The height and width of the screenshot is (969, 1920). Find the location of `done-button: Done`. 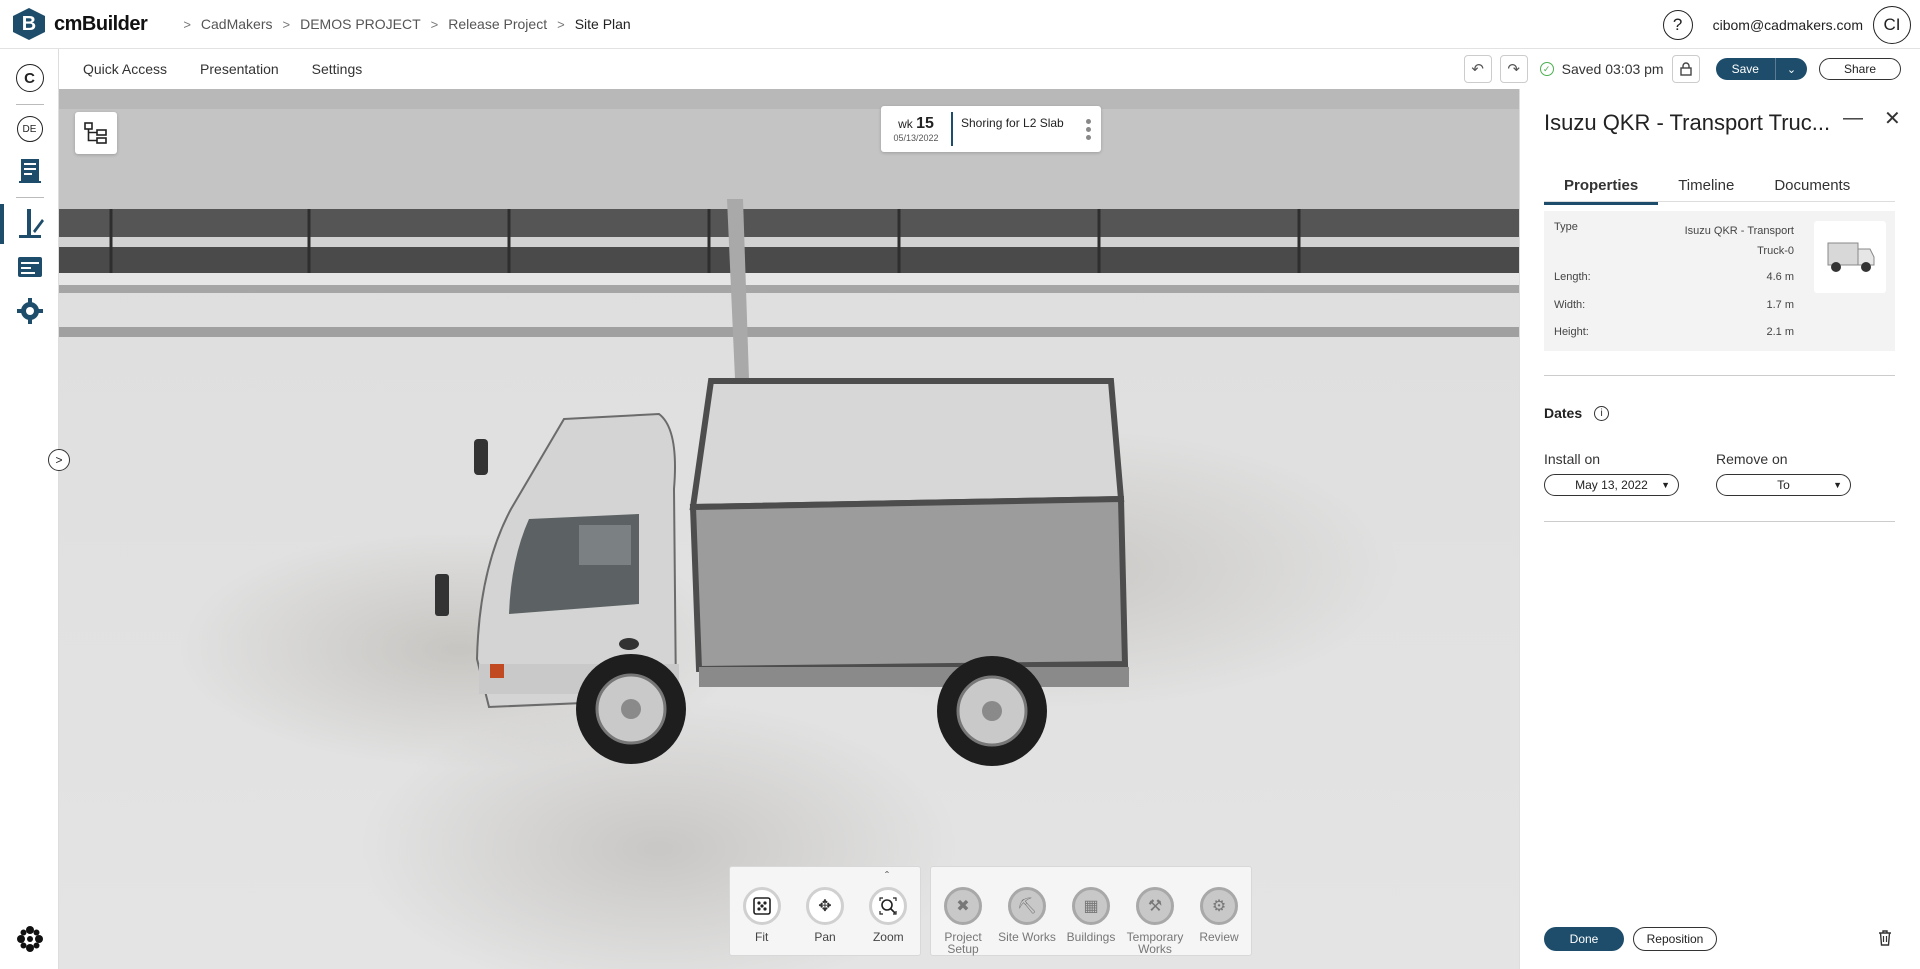

done-button: Done is located at coordinates (1584, 939).